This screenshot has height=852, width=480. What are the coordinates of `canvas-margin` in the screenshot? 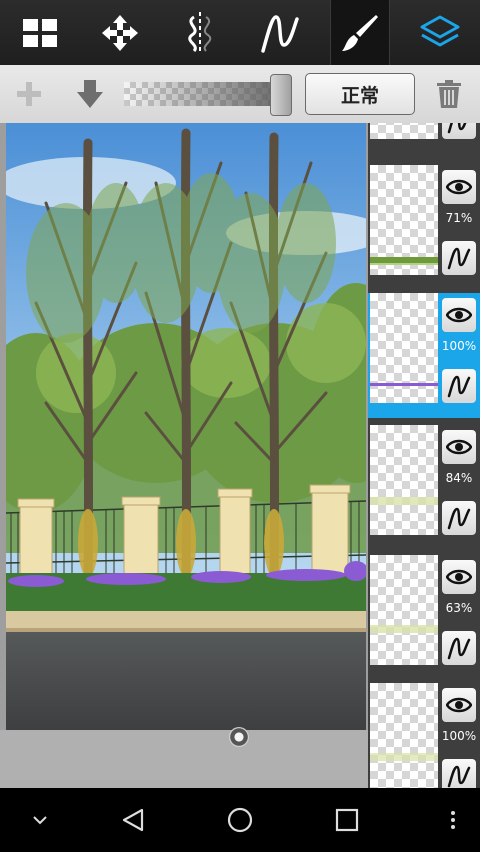 It's located at (184, 759).